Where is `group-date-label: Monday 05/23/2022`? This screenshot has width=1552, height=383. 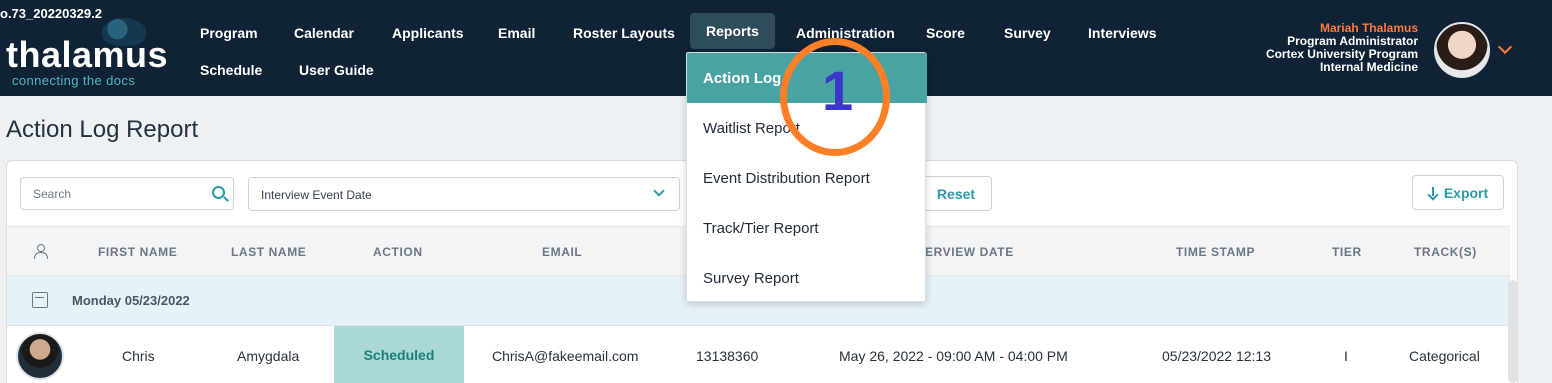 group-date-label: Monday 05/23/2022 is located at coordinates (131, 300).